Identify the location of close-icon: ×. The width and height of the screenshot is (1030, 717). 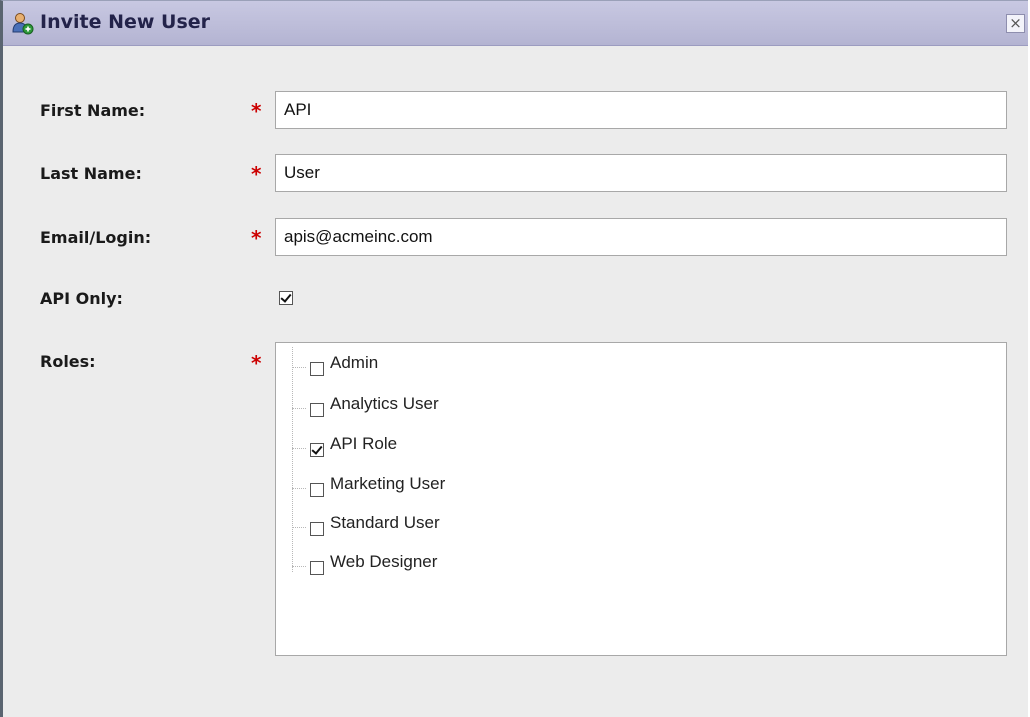
(1015, 23).